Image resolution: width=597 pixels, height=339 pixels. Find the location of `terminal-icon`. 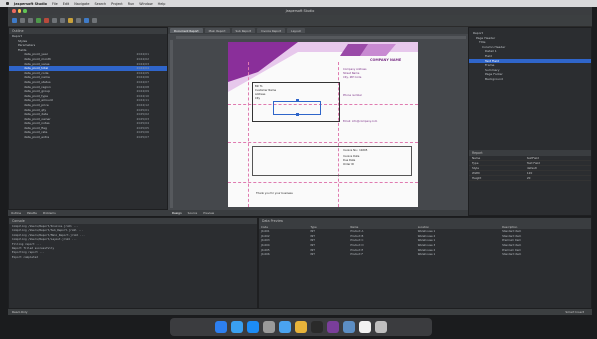

terminal-icon is located at coordinates (317, 327).